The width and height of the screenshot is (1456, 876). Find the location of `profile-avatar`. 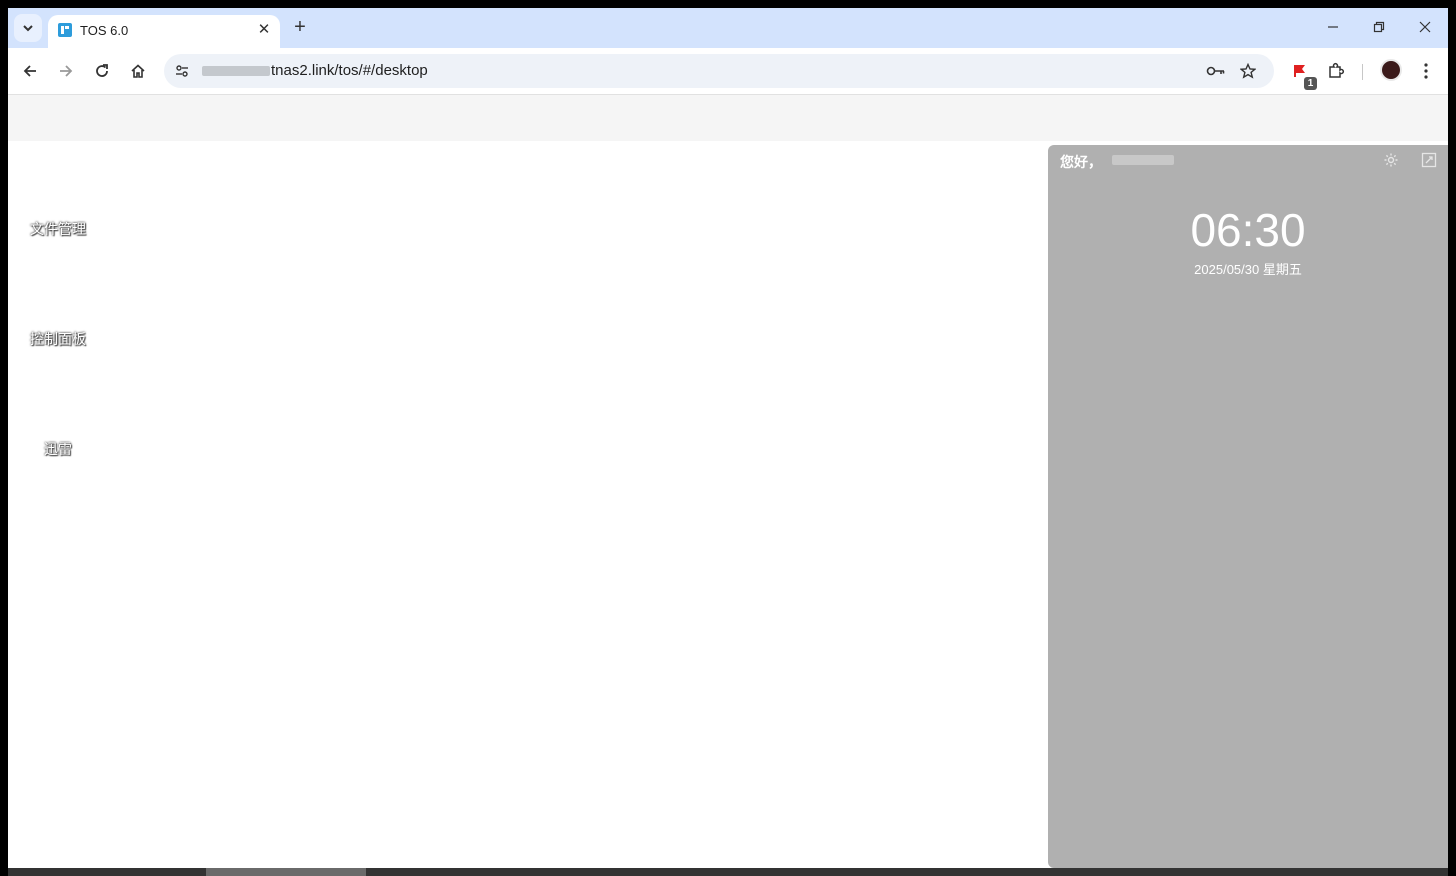

profile-avatar is located at coordinates (1391, 70).